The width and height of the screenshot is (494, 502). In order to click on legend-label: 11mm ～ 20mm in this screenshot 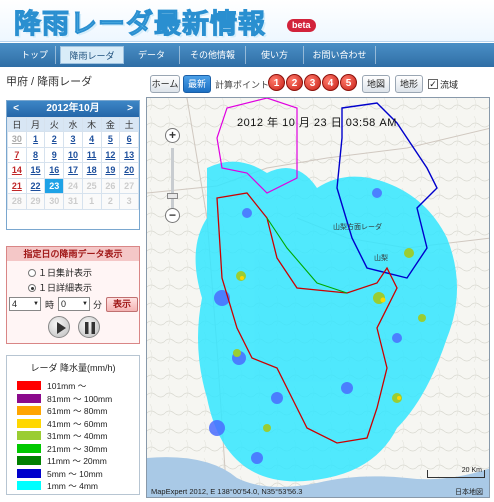, I will do `click(77, 461)`.